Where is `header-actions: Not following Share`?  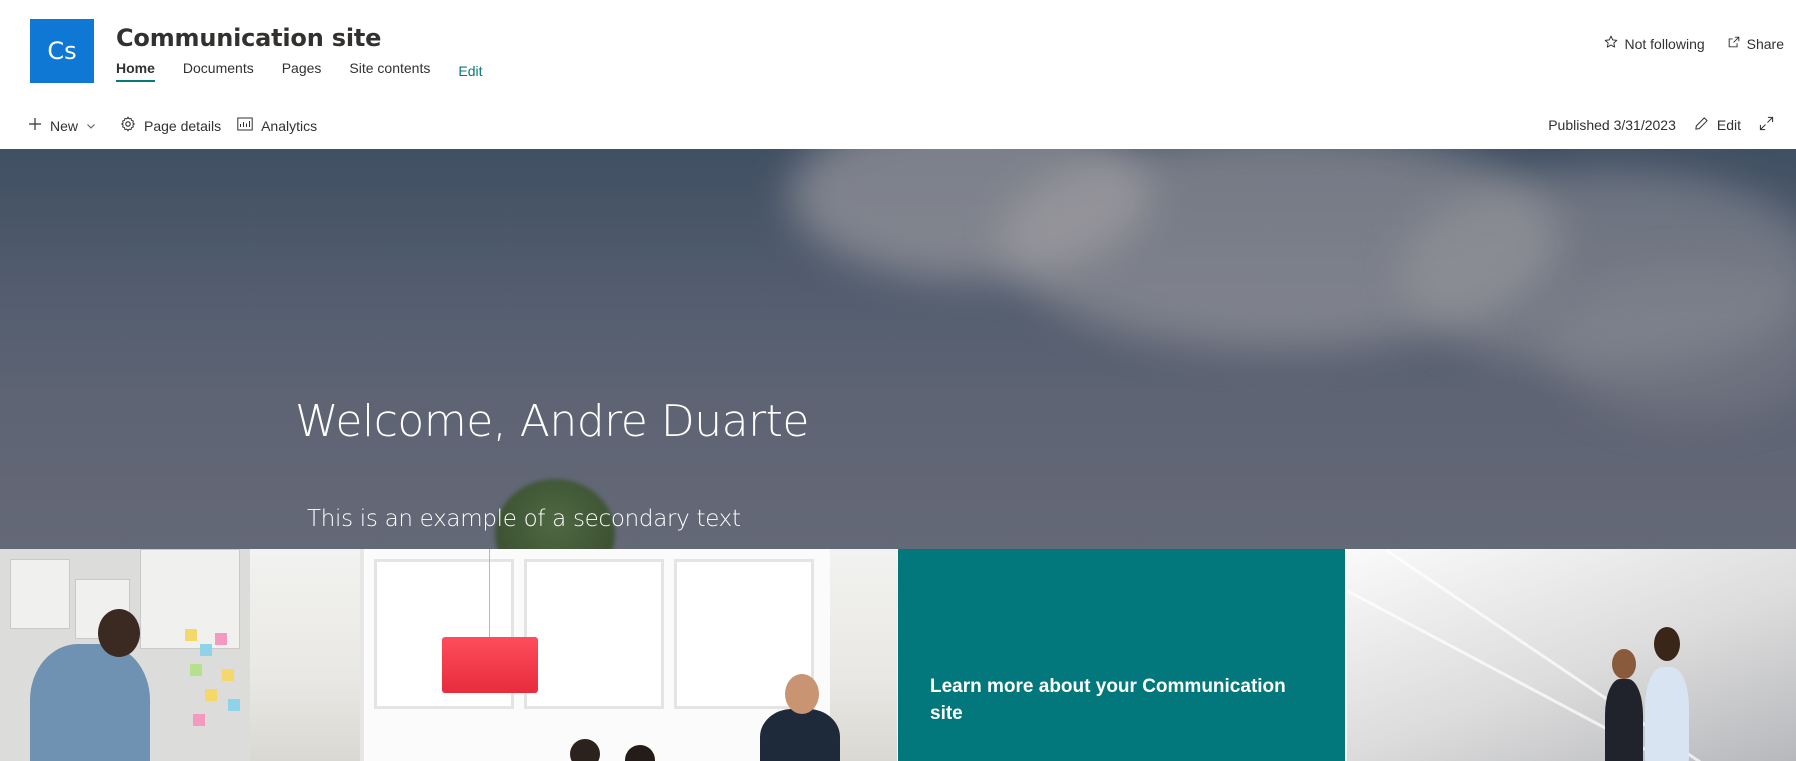 header-actions: Not following Share is located at coordinates (1683, 43).